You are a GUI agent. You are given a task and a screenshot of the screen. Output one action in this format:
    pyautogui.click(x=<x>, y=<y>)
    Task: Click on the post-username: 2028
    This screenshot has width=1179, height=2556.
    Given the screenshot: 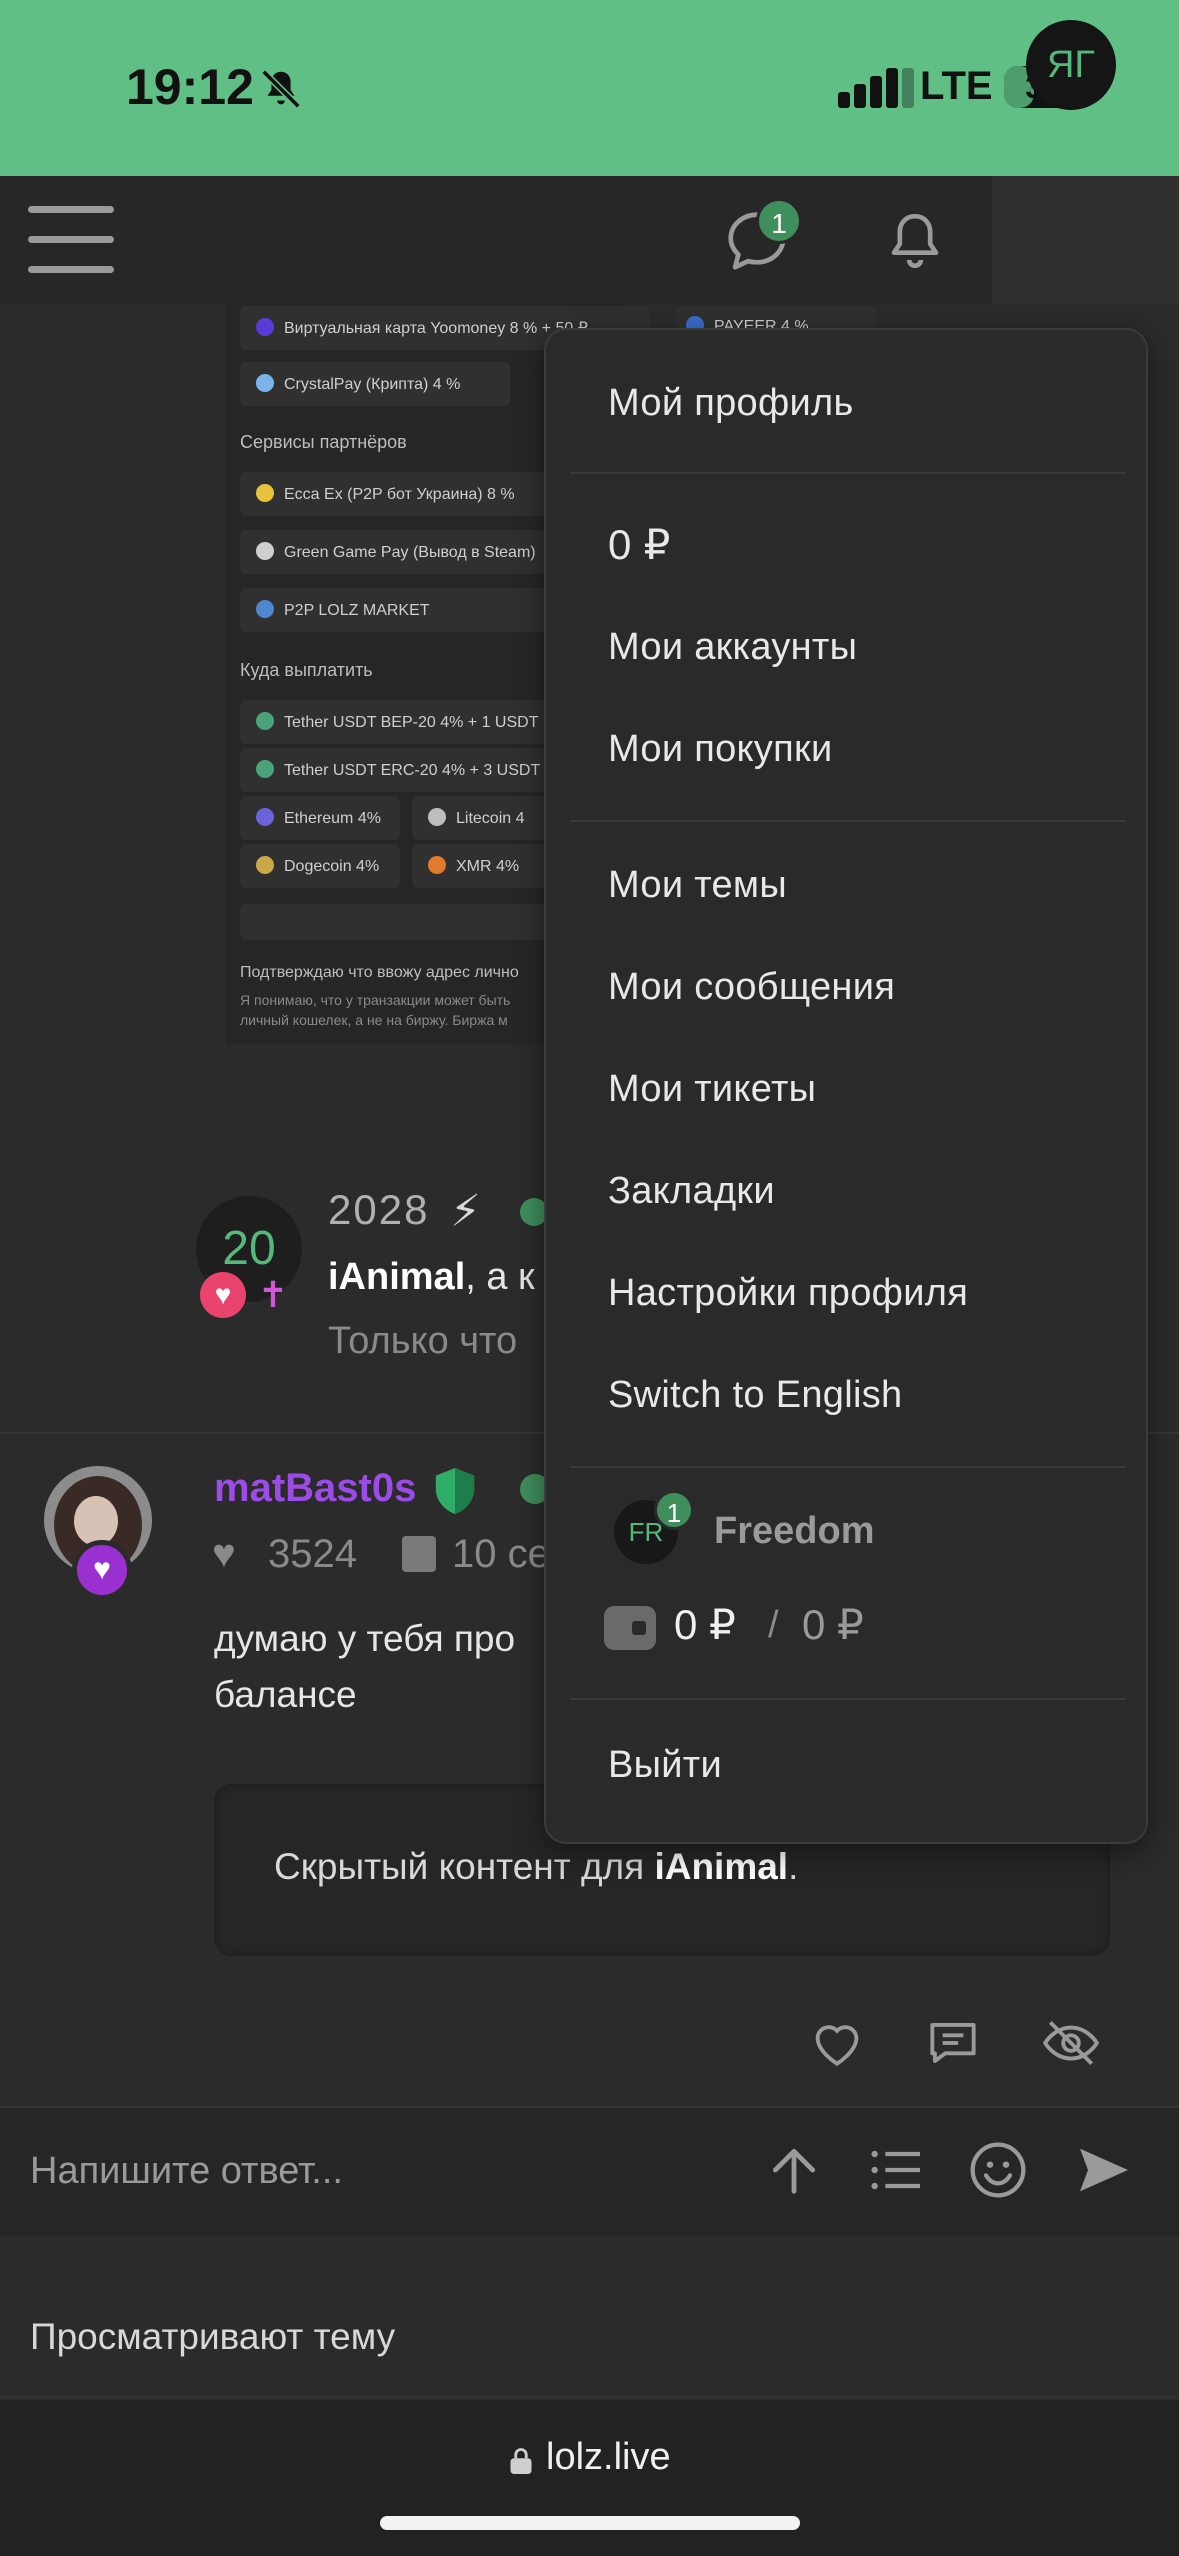 What is the action you would take?
    pyautogui.click(x=378, y=1210)
    